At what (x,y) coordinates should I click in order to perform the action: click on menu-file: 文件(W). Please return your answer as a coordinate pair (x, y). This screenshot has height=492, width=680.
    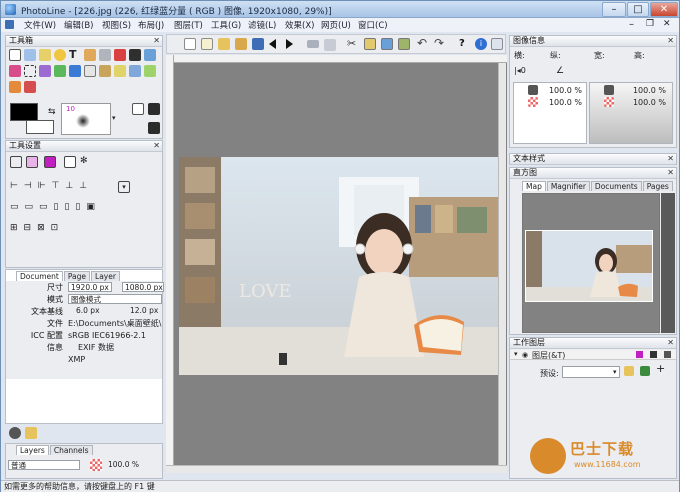
    Looking at the image, I should click on (40, 25).